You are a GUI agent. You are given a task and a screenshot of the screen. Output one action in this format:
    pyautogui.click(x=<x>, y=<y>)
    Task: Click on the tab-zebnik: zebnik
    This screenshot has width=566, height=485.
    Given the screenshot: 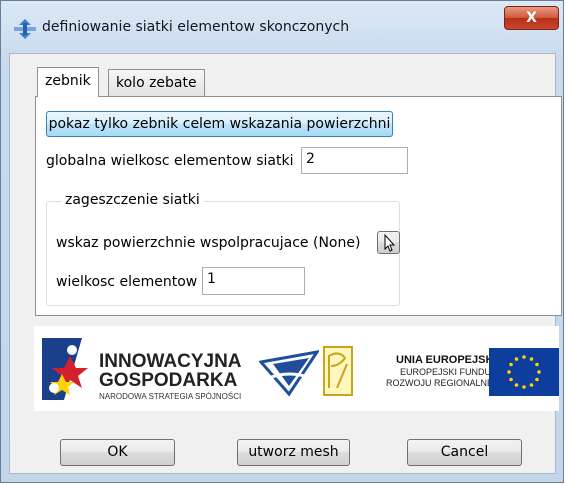 What is the action you would take?
    pyautogui.click(x=68, y=82)
    